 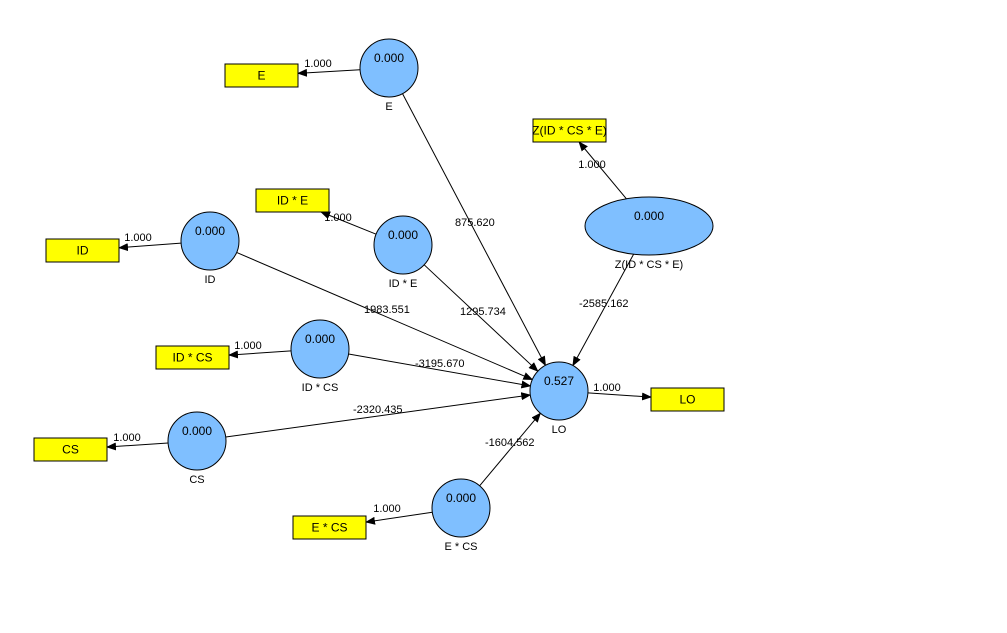 I want to click on latent-lo: 0.527 LO, so click(x=559, y=398).